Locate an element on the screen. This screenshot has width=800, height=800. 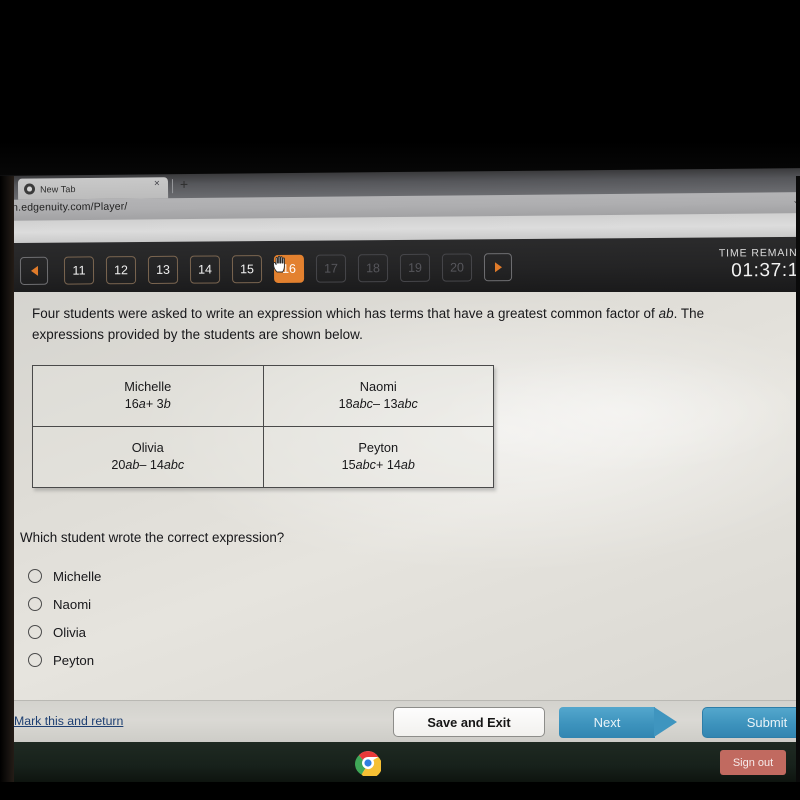
answer-option-naomi: Naomi is located at coordinates (172, 604).